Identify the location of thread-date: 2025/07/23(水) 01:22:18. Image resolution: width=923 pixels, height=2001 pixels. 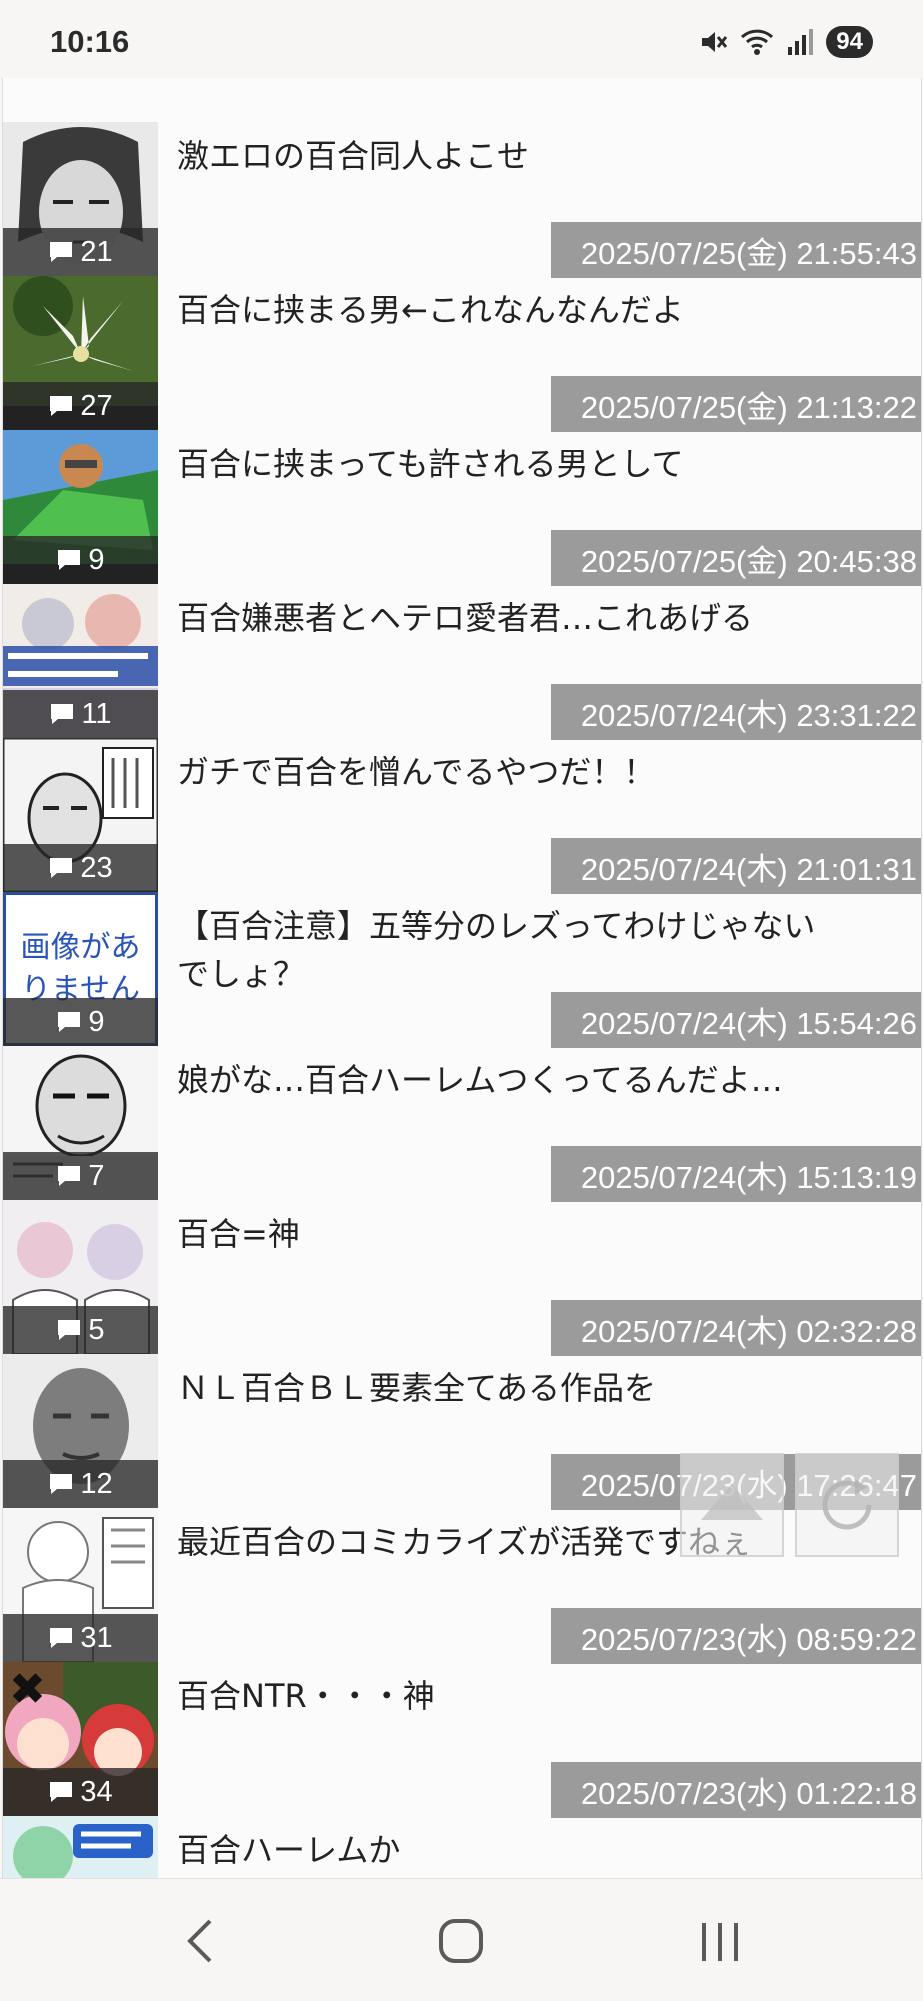
(736, 1790).